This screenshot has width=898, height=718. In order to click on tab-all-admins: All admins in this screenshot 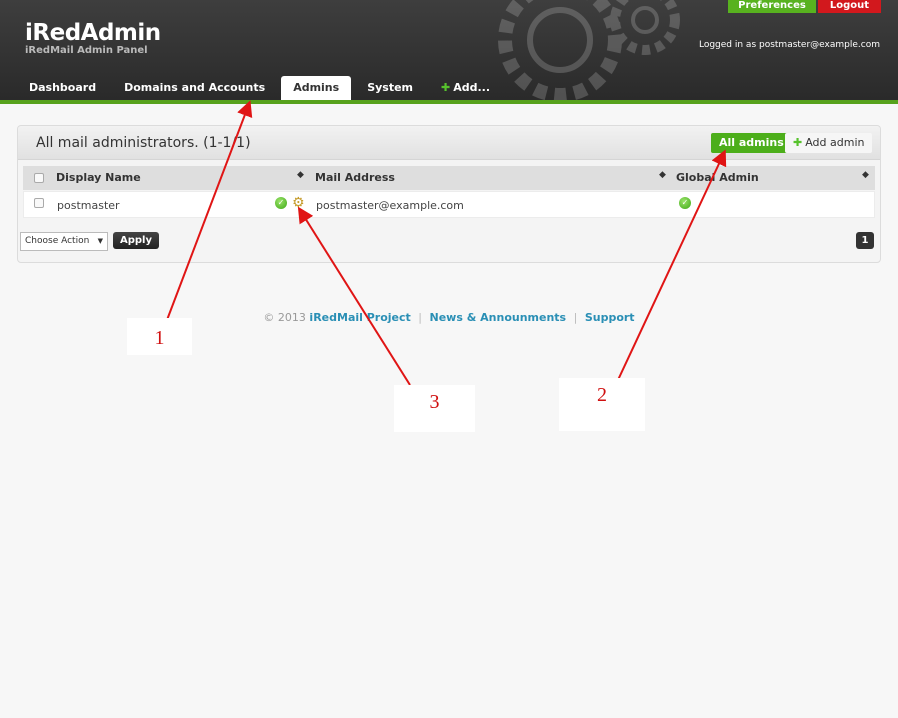, I will do `click(751, 143)`.